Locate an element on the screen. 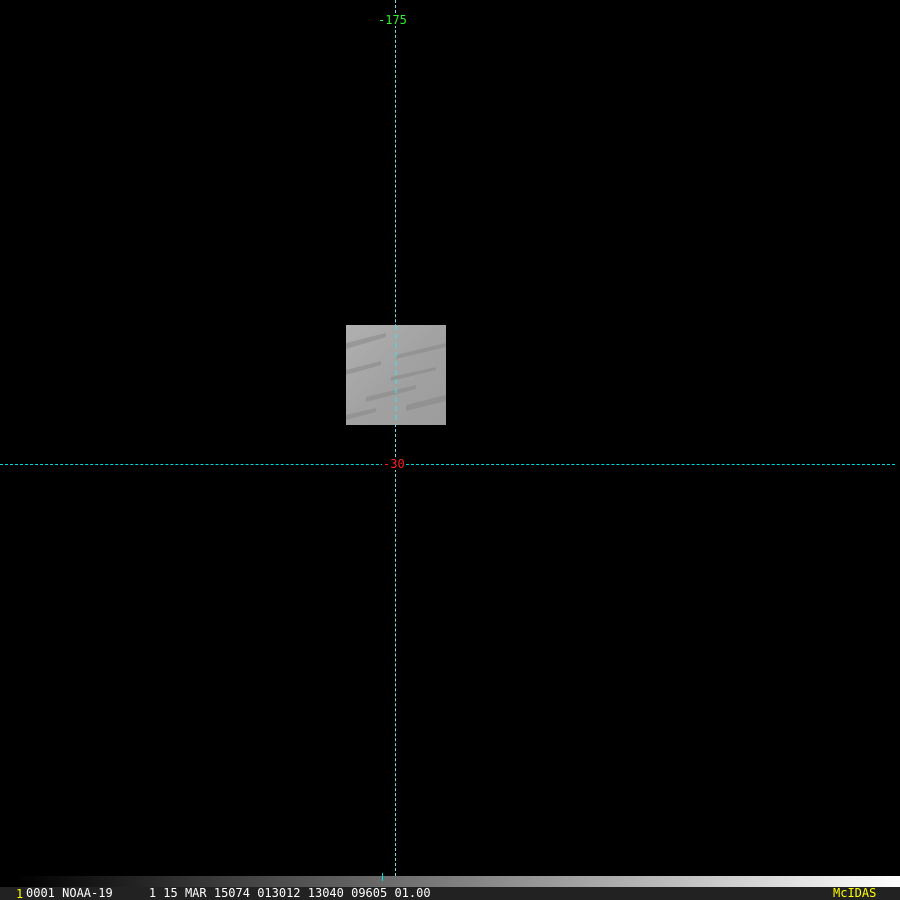 This screenshot has width=900, height=900. color-bar-marker is located at coordinates (382, 877).